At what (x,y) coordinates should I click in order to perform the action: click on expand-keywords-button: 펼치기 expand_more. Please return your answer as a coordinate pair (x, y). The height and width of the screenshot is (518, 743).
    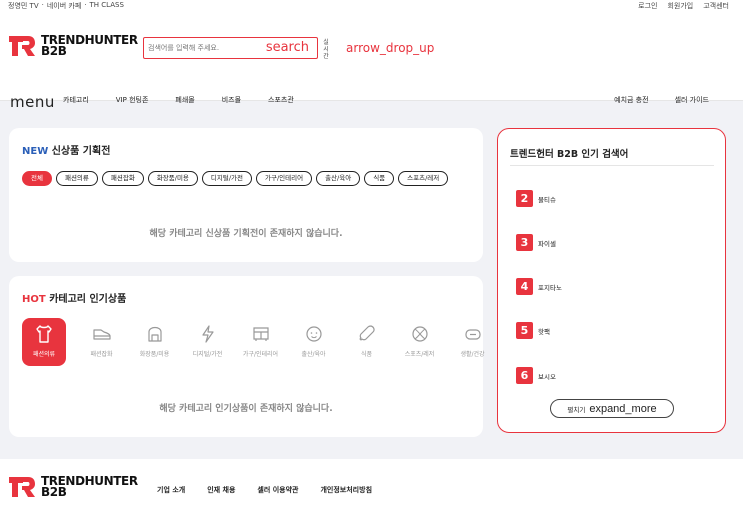
    Looking at the image, I should click on (612, 408).